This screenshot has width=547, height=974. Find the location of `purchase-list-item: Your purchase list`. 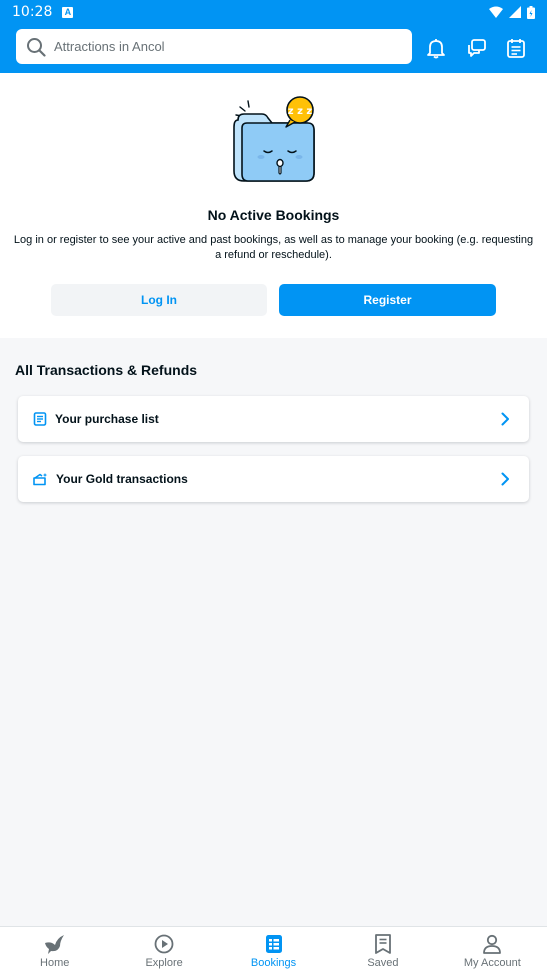

purchase-list-item: Your purchase list is located at coordinates (273, 419).